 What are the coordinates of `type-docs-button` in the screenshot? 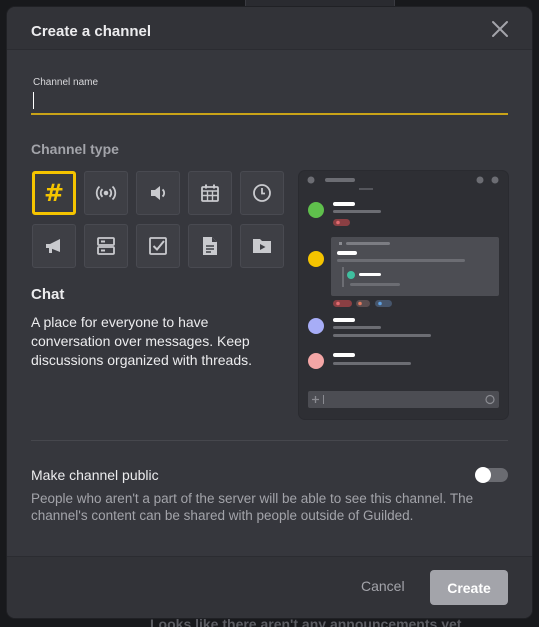 It's located at (210, 246).